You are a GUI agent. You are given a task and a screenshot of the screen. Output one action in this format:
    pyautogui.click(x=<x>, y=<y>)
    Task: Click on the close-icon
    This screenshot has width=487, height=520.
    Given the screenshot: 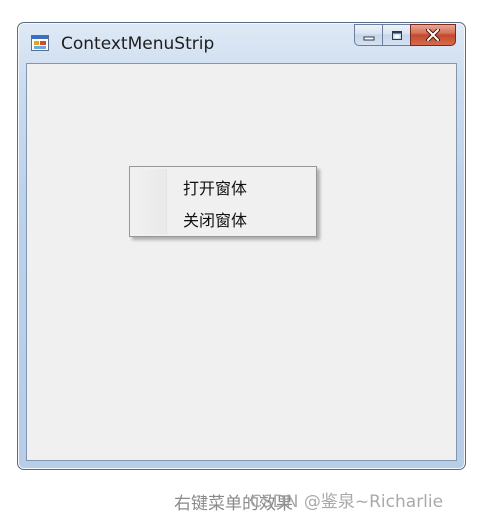 What is the action you would take?
    pyautogui.click(x=433, y=35)
    